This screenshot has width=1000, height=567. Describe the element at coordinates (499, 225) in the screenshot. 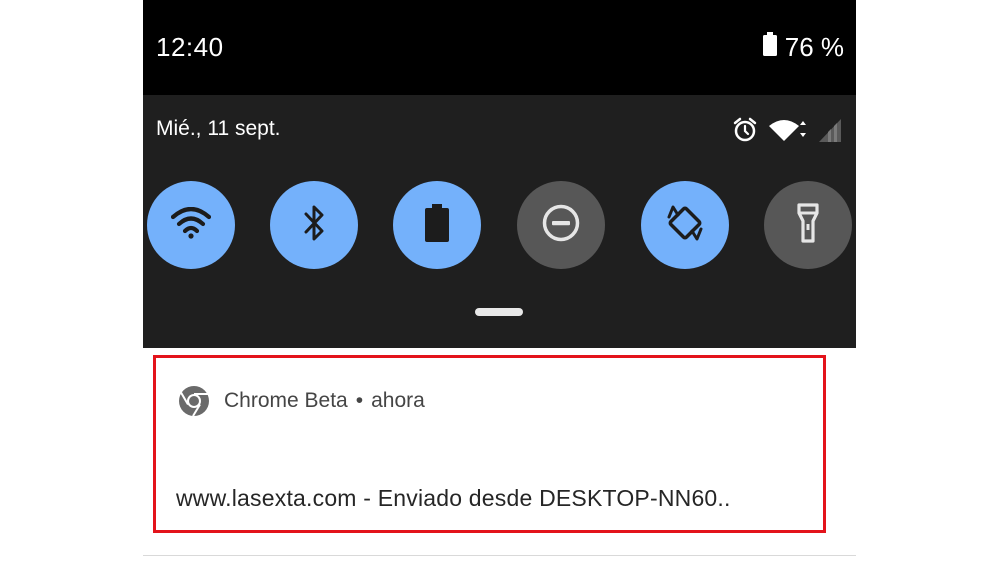

I see `quick-tiles` at that location.